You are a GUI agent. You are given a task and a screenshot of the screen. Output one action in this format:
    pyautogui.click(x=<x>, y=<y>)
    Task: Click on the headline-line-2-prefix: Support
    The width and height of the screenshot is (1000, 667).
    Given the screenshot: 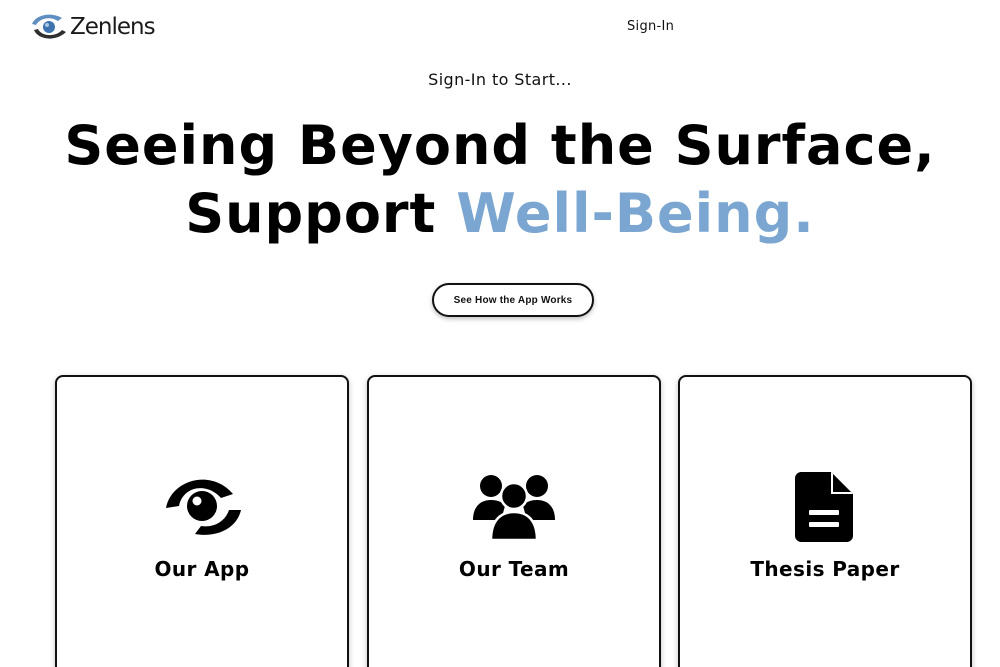 What is the action you would take?
    pyautogui.click(x=321, y=213)
    